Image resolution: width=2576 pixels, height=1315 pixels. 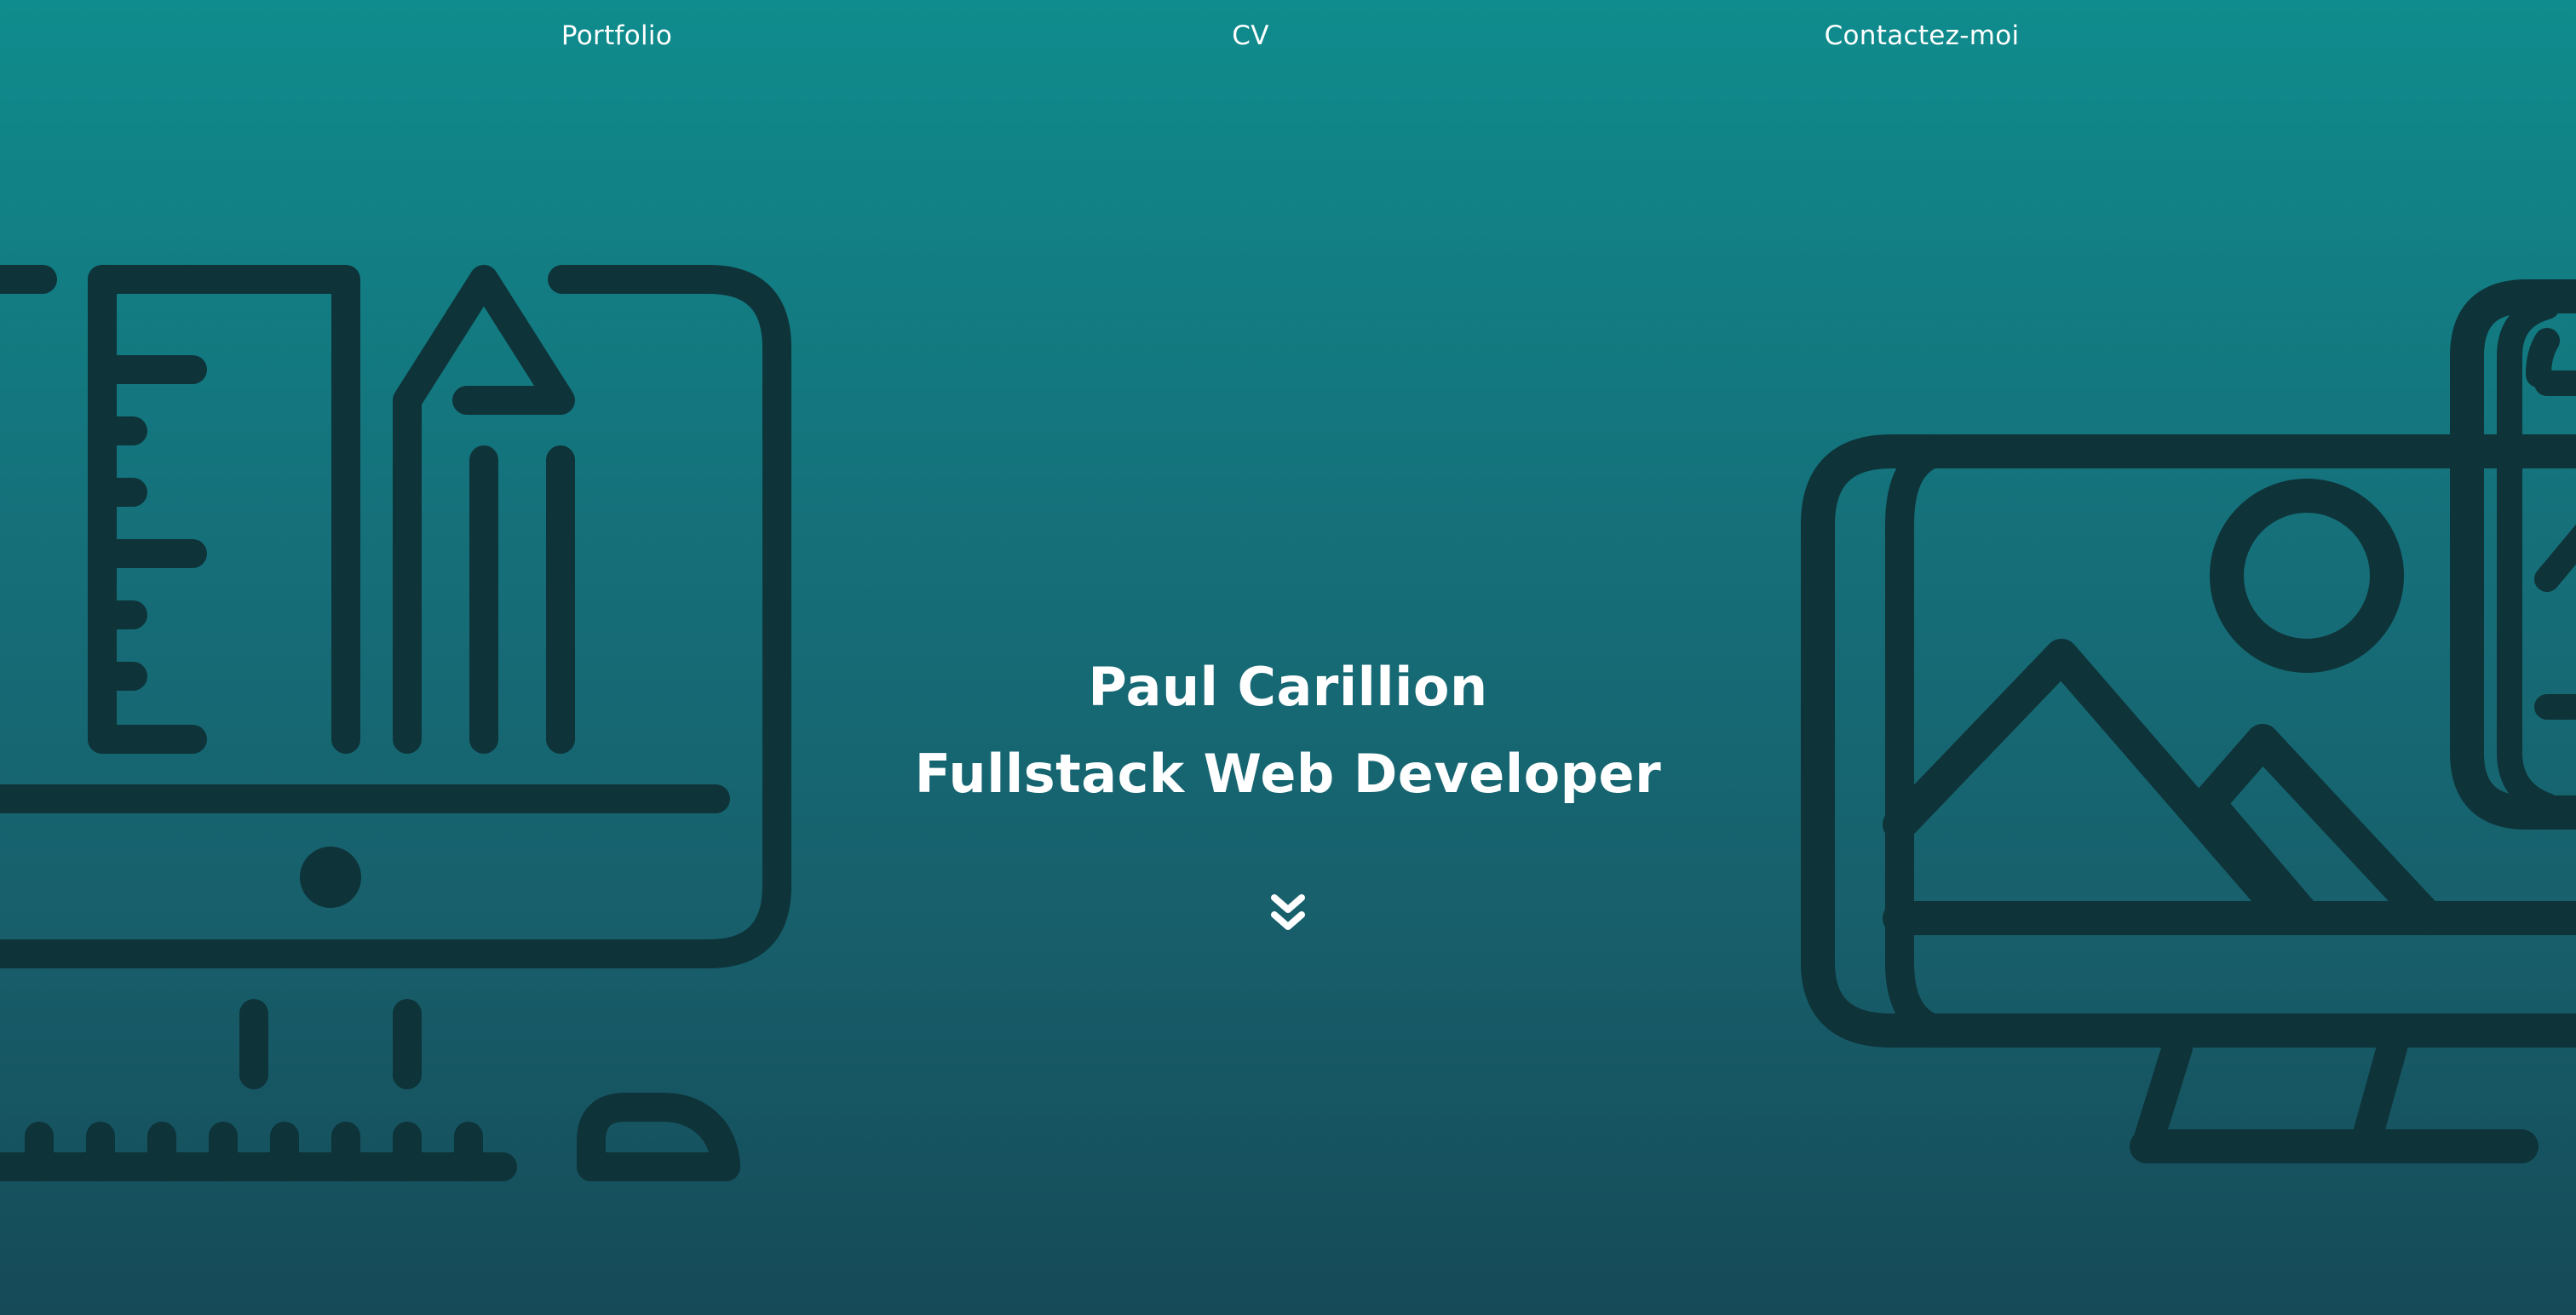 I want to click on hero-name: Paul Carillion, so click(x=1288, y=687).